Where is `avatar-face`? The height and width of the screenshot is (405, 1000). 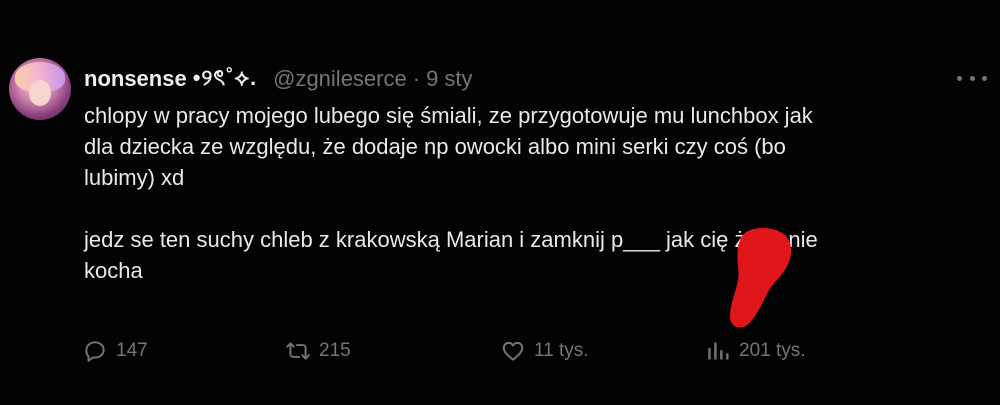 avatar-face is located at coordinates (40, 93).